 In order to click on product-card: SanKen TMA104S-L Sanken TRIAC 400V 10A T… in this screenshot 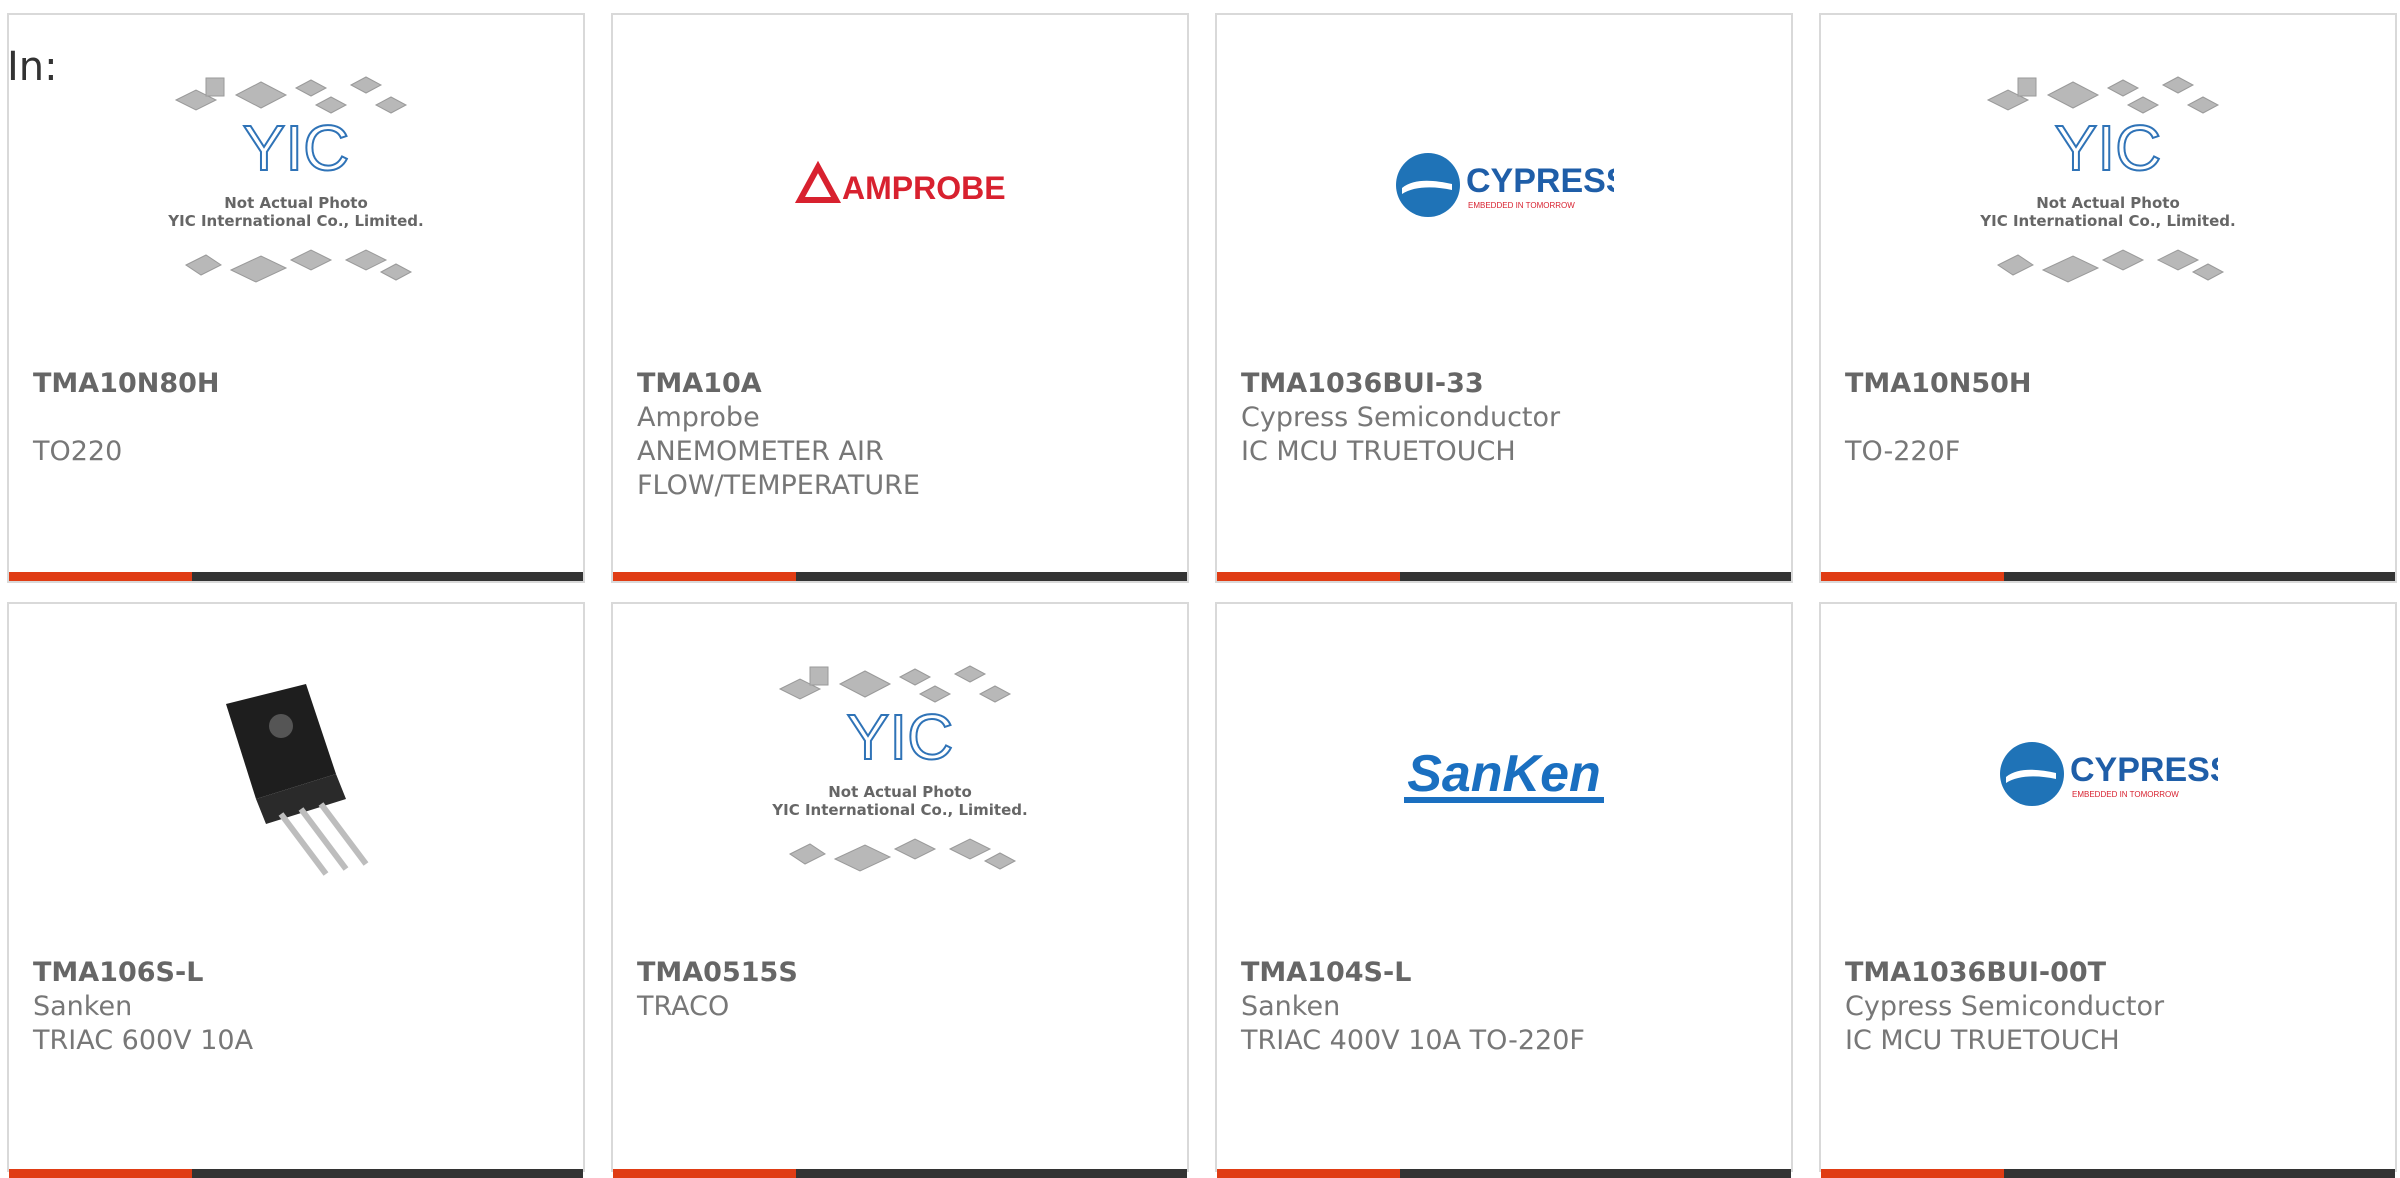, I will do `click(1504, 890)`.